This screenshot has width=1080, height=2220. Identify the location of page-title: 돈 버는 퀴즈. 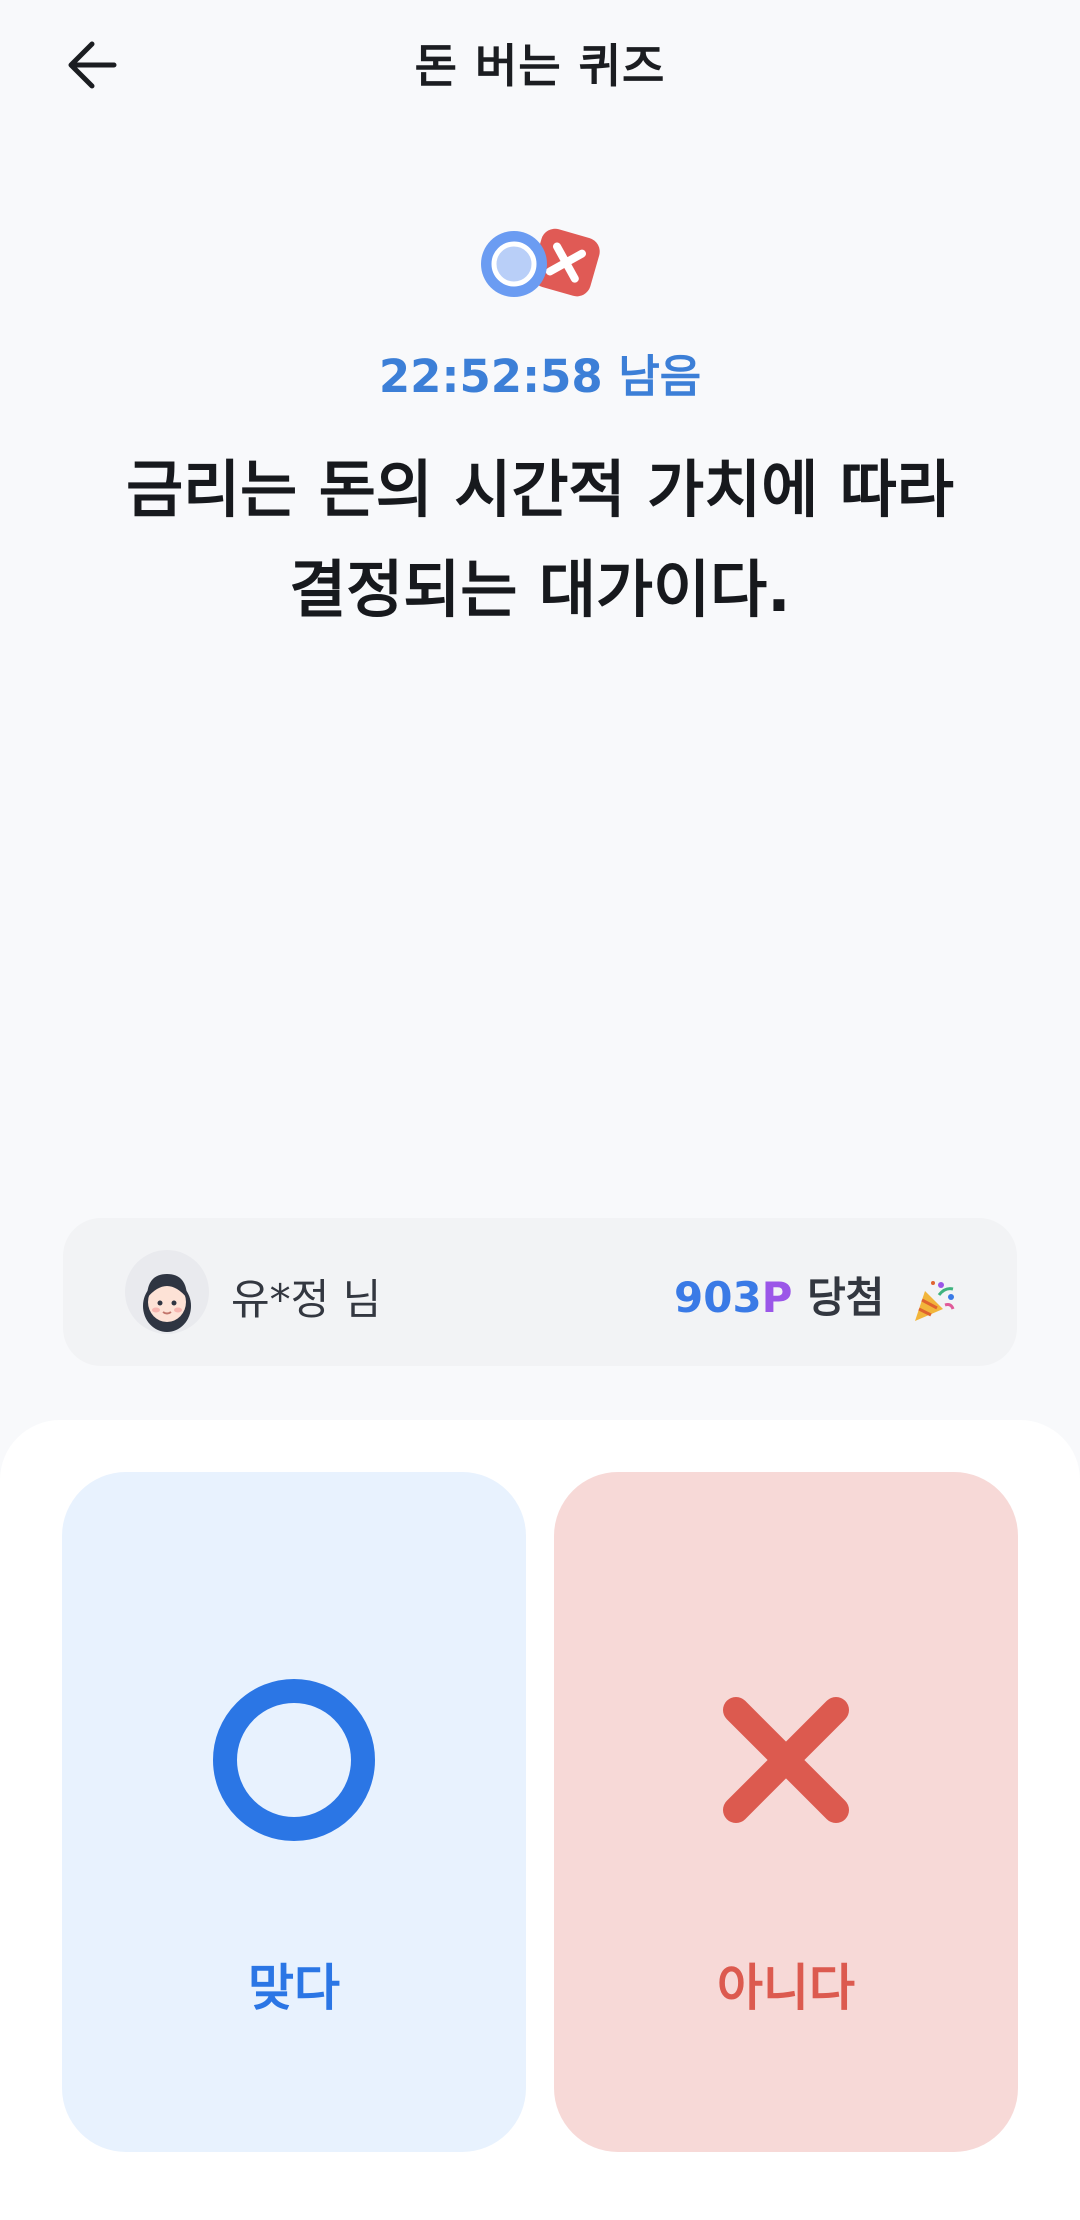
(540, 66).